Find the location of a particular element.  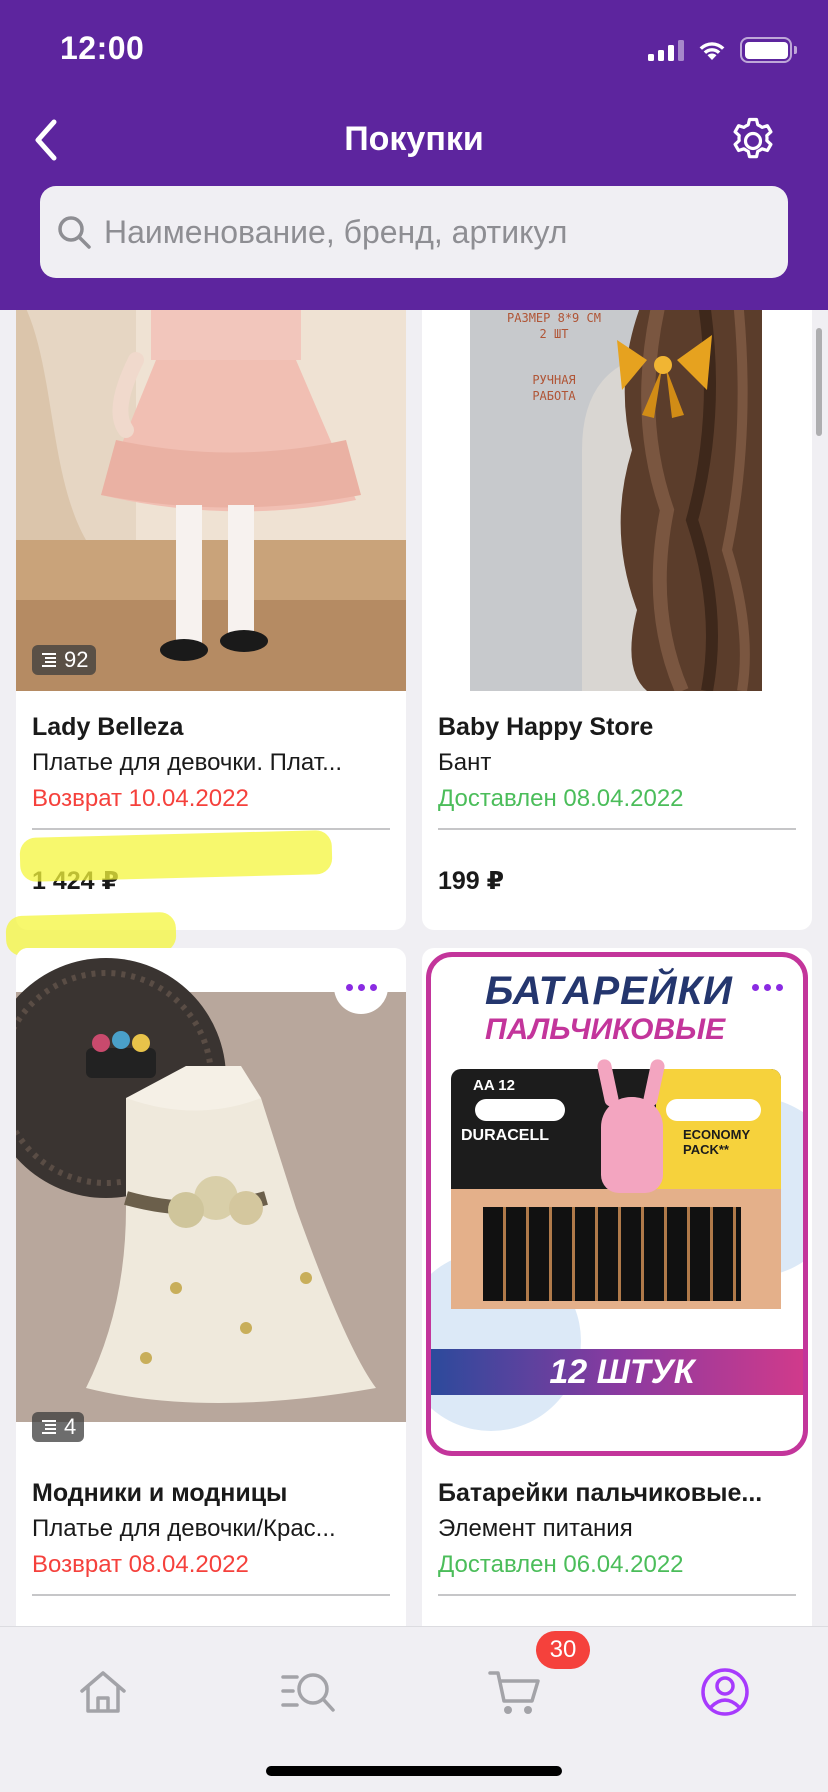

home-icon is located at coordinates (103, 1692).